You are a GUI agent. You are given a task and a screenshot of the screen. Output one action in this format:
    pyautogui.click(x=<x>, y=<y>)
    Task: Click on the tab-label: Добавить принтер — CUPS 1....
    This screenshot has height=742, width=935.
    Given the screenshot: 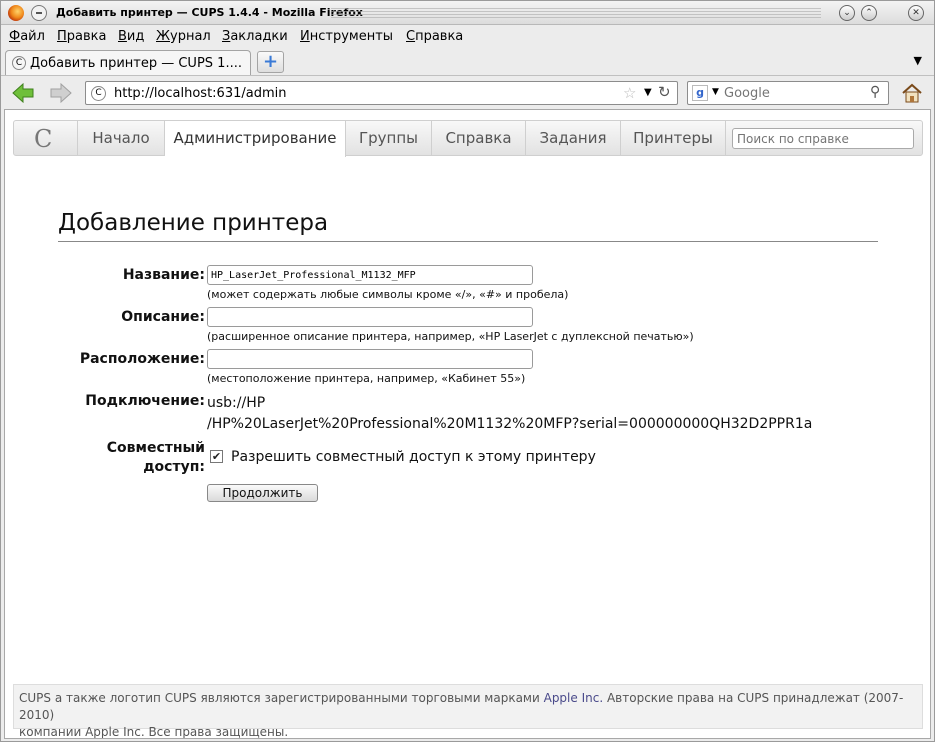 What is the action you would take?
    pyautogui.click(x=136, y=63)
    